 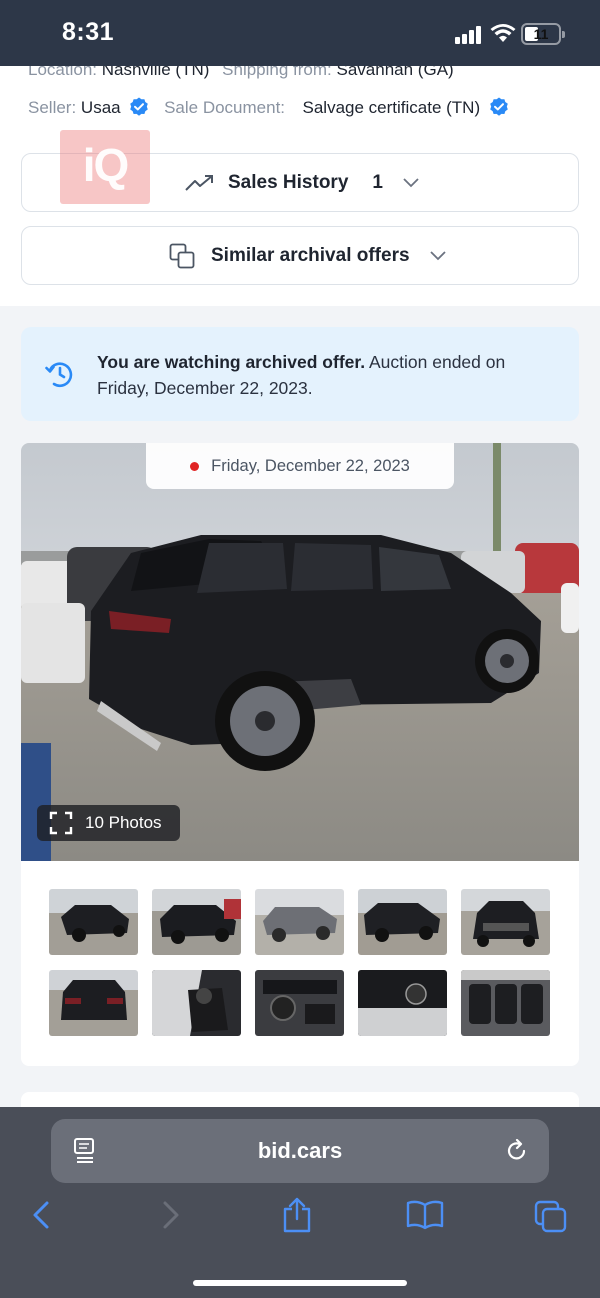 What do you see at coordinates (297, 1215) in the screenshot?
I see `share-icon` at bounding box center [297, 1215].